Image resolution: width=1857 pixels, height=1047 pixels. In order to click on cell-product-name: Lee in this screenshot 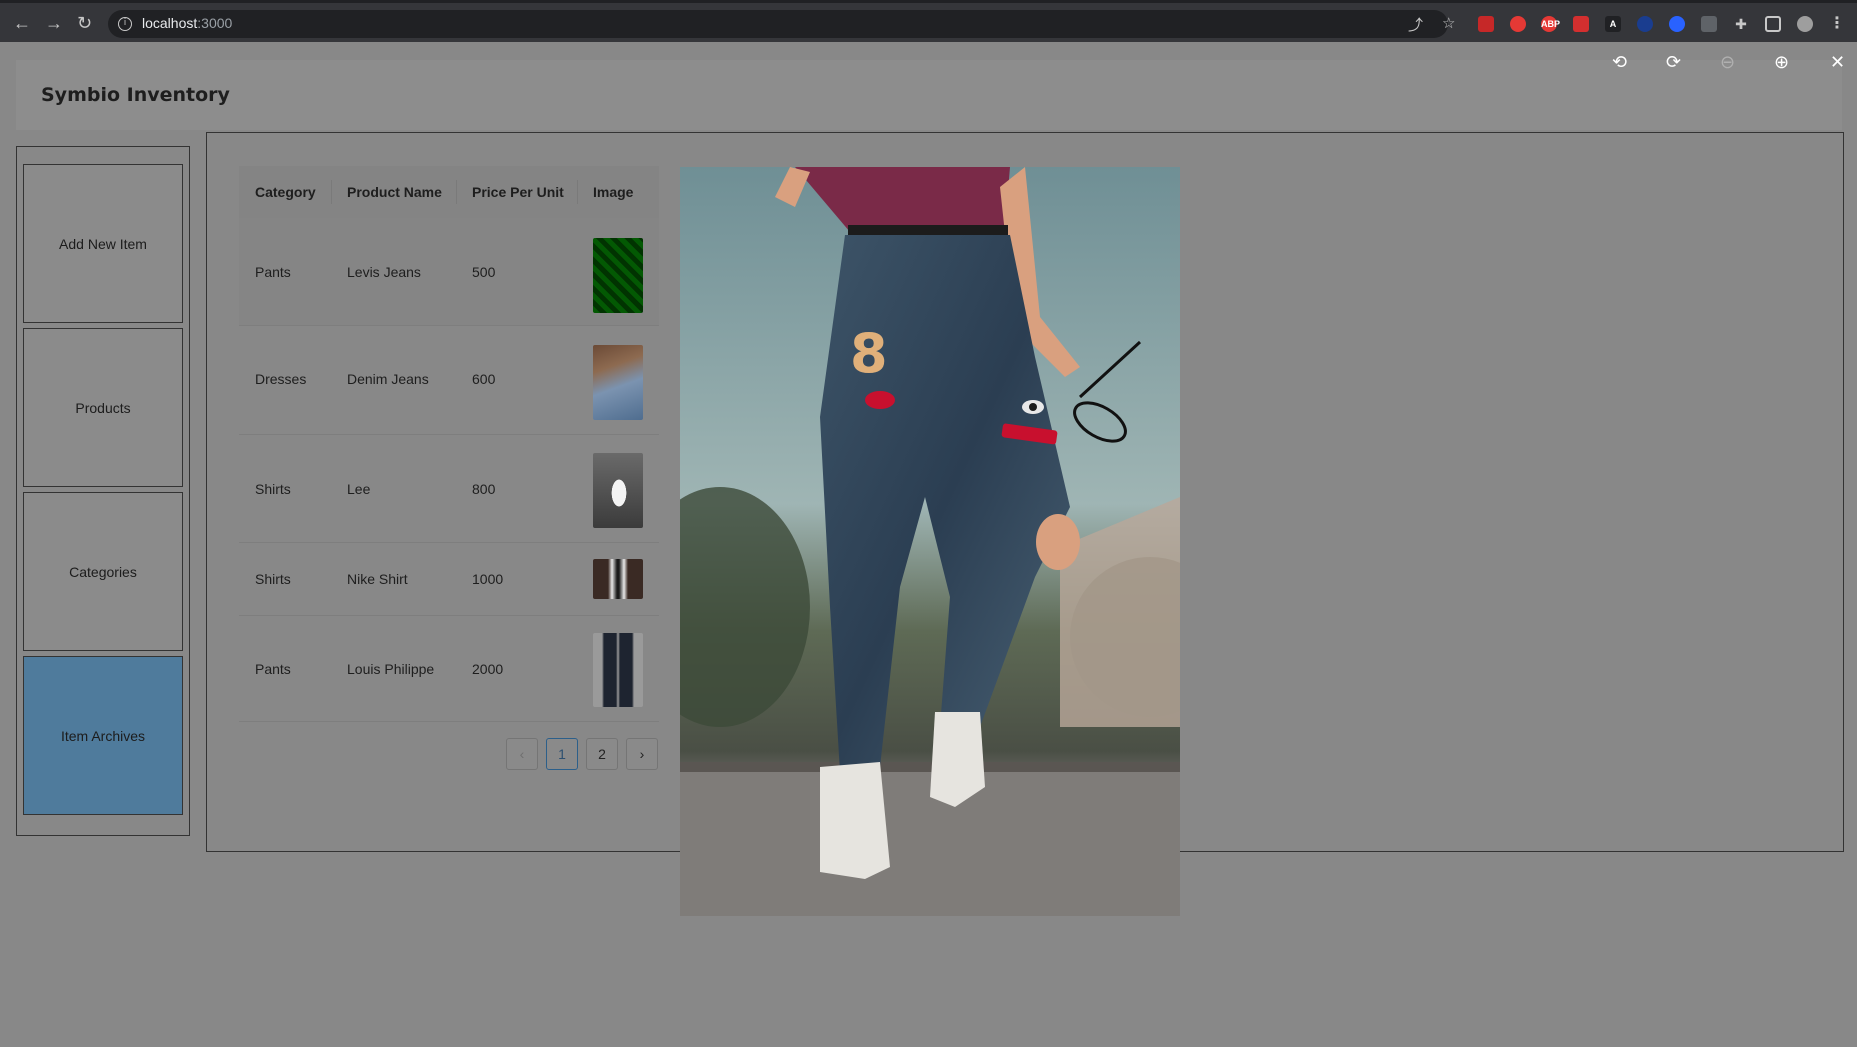, I will do `click(359, 489)`.